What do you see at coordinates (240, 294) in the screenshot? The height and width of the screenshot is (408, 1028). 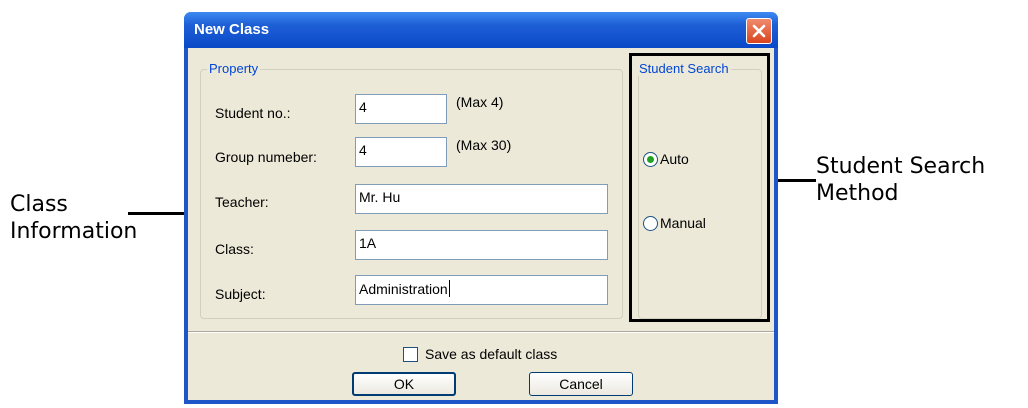 I see `subject-label: Subject:` at bounding box center [240, 294].